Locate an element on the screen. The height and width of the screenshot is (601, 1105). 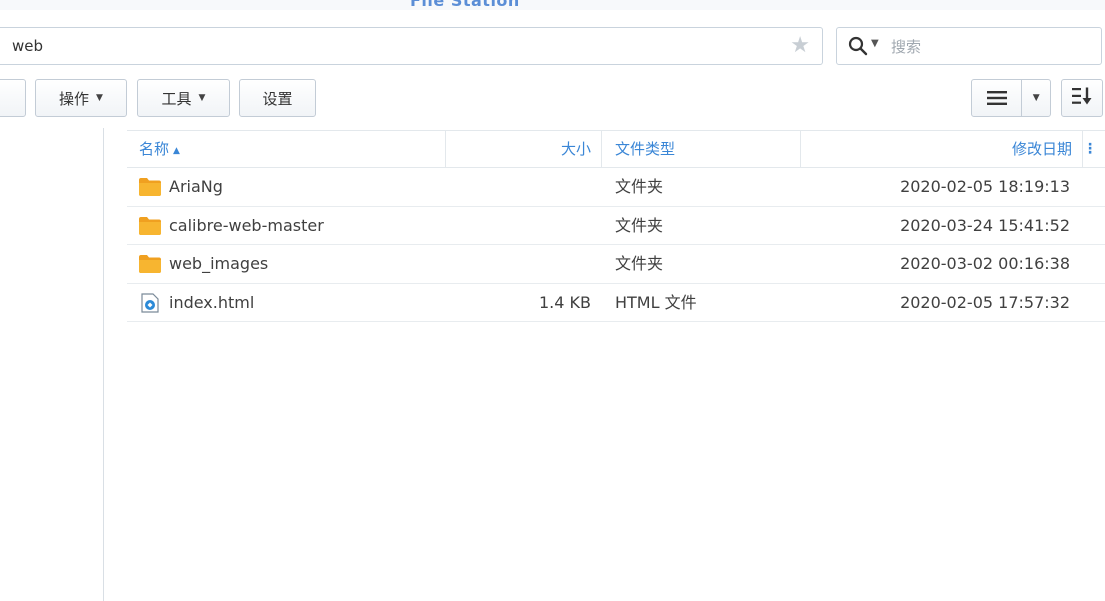
view-mode-caret-icon: ▼ is located at coordinates (1036, 98).